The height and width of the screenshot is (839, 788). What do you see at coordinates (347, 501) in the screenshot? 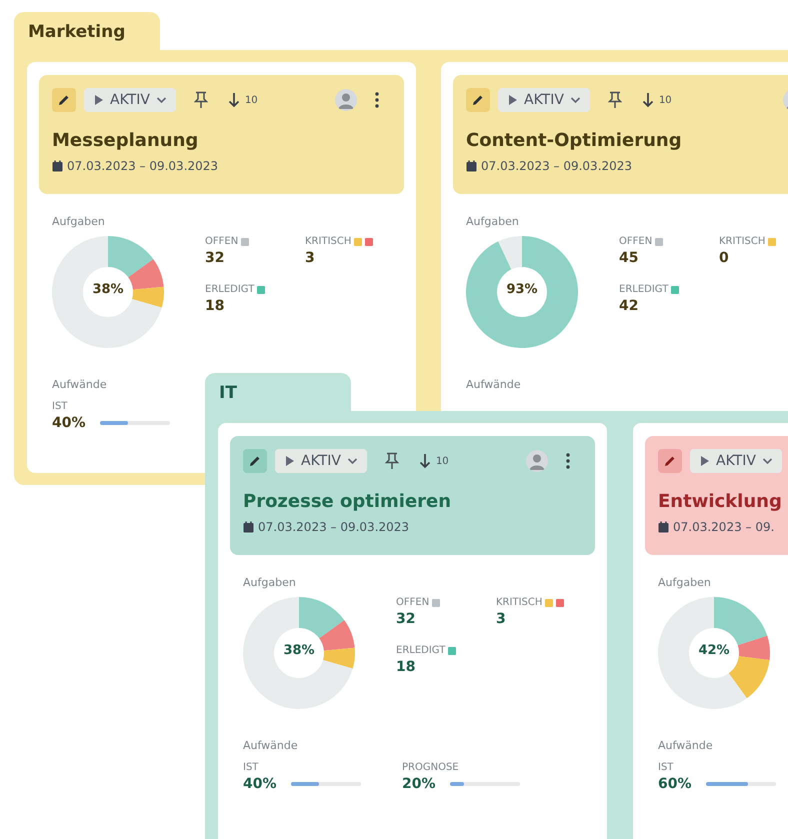
I see `card-title: Prozesse optimieren` at bounding box center [347, 501].